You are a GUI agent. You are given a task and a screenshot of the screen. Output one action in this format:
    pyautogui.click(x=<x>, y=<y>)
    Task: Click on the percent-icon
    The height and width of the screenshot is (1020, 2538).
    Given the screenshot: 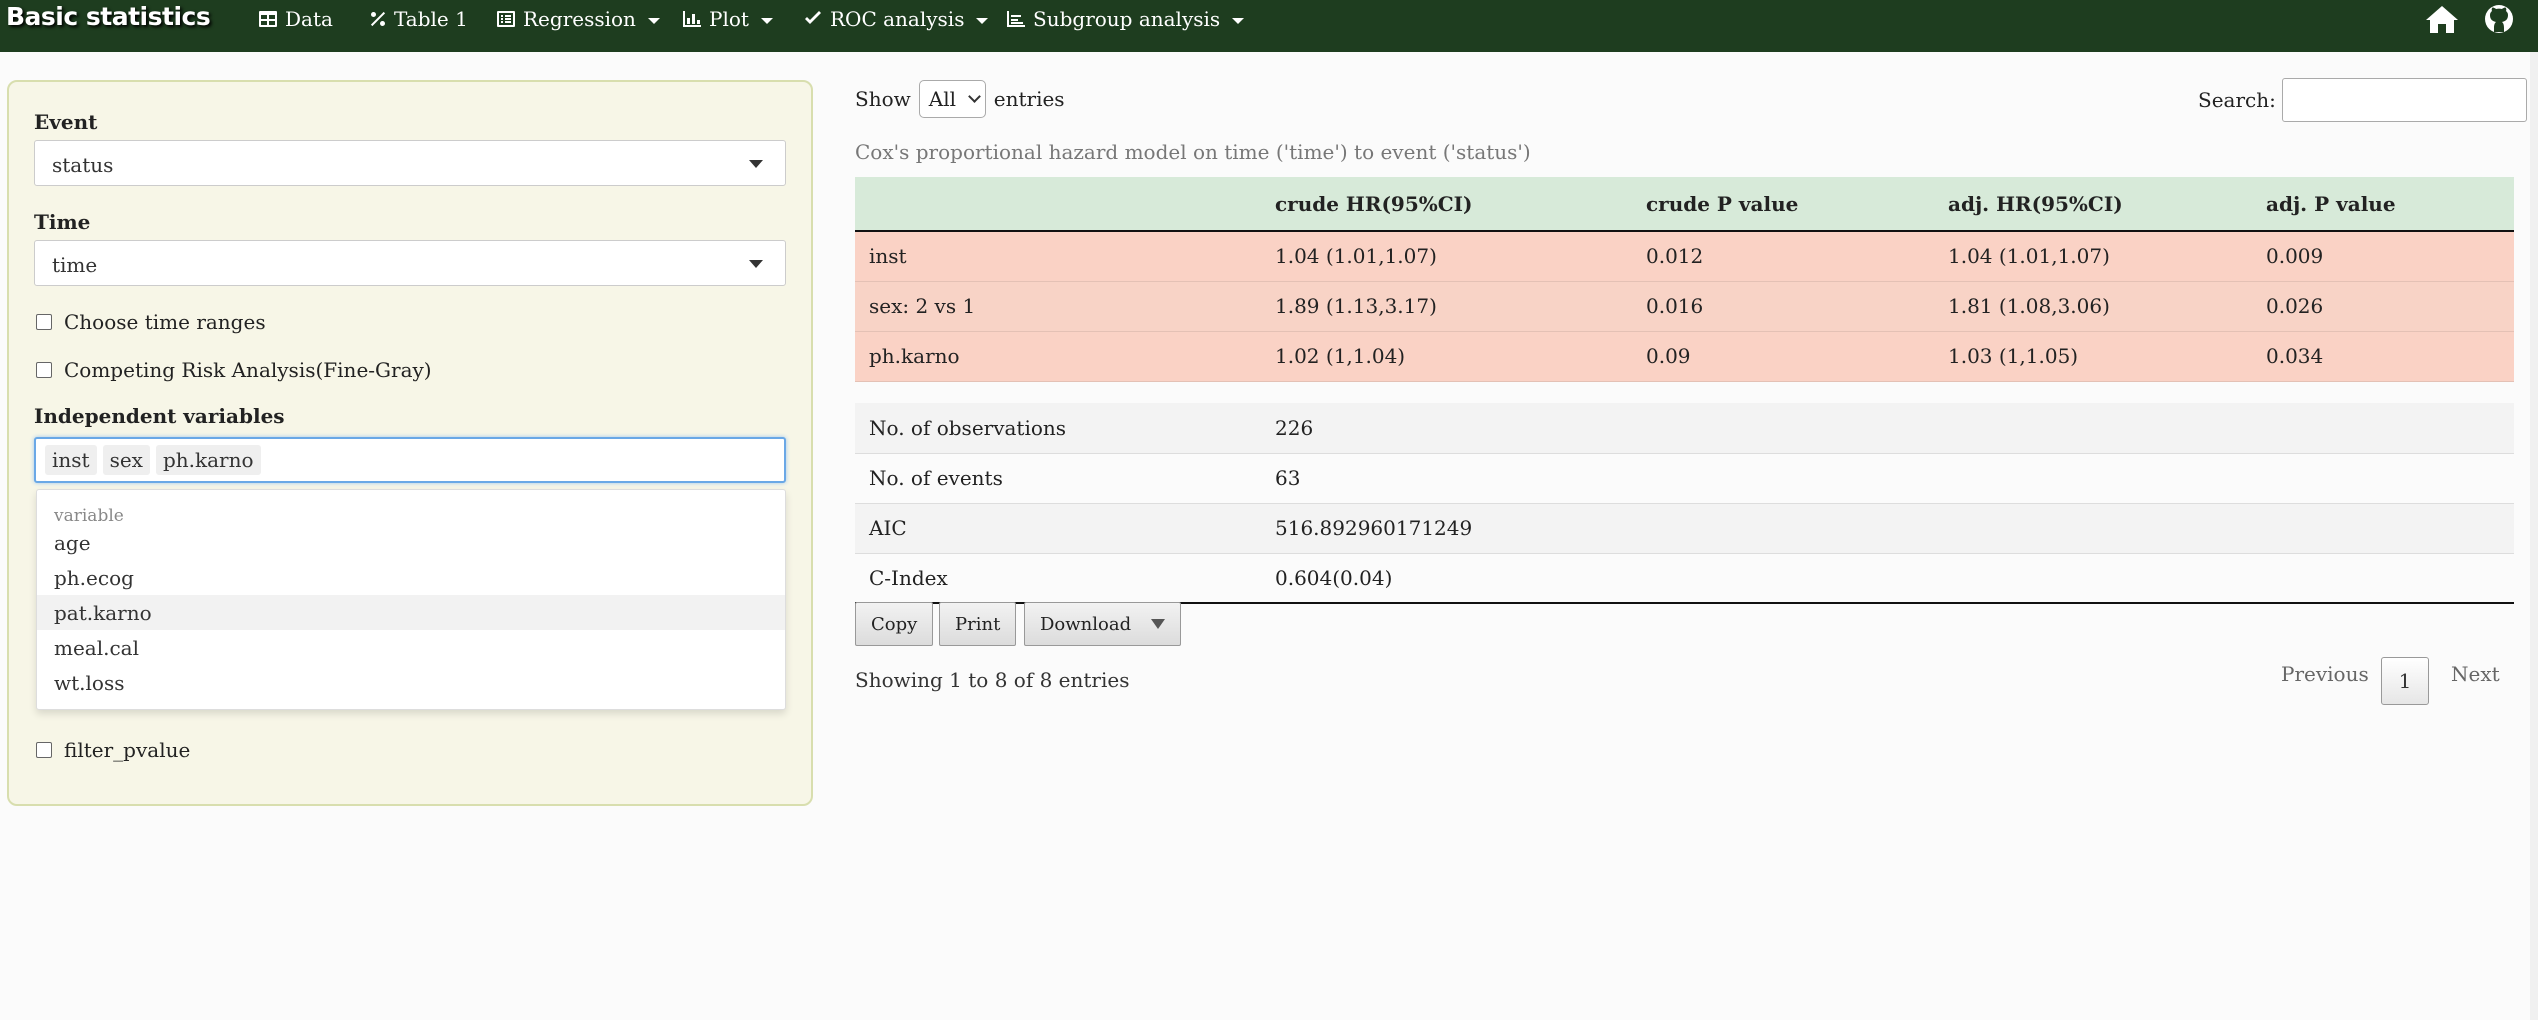 What is the action you would take?
    pyautogui.click(x=378, y=19)
    